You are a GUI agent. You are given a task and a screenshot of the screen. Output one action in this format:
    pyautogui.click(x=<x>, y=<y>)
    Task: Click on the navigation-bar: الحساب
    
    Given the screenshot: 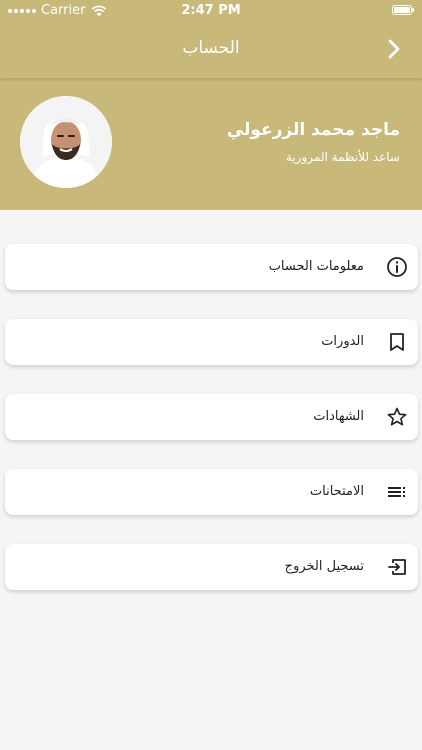 What is the action you would take?
    pyautogui.click(x=211, y=50)
    